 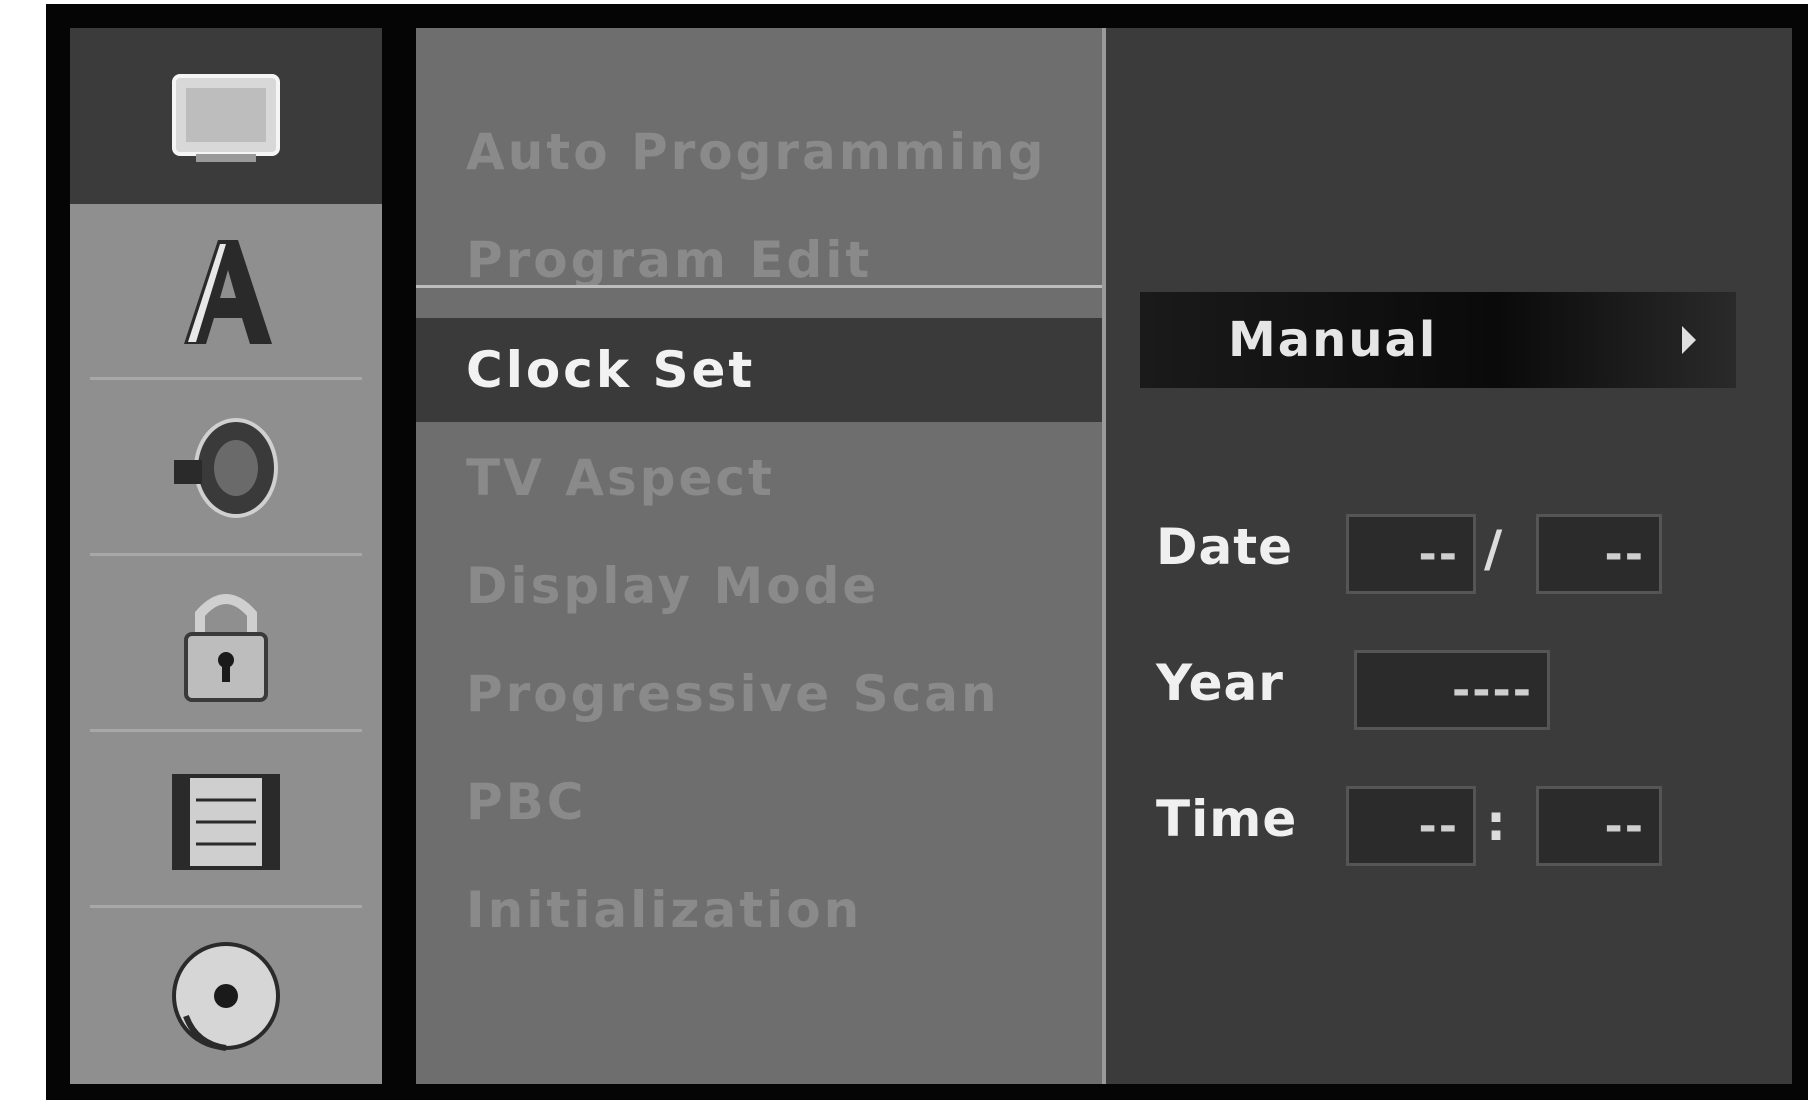 I want to click on film-icon, so click(x=226, y=822).